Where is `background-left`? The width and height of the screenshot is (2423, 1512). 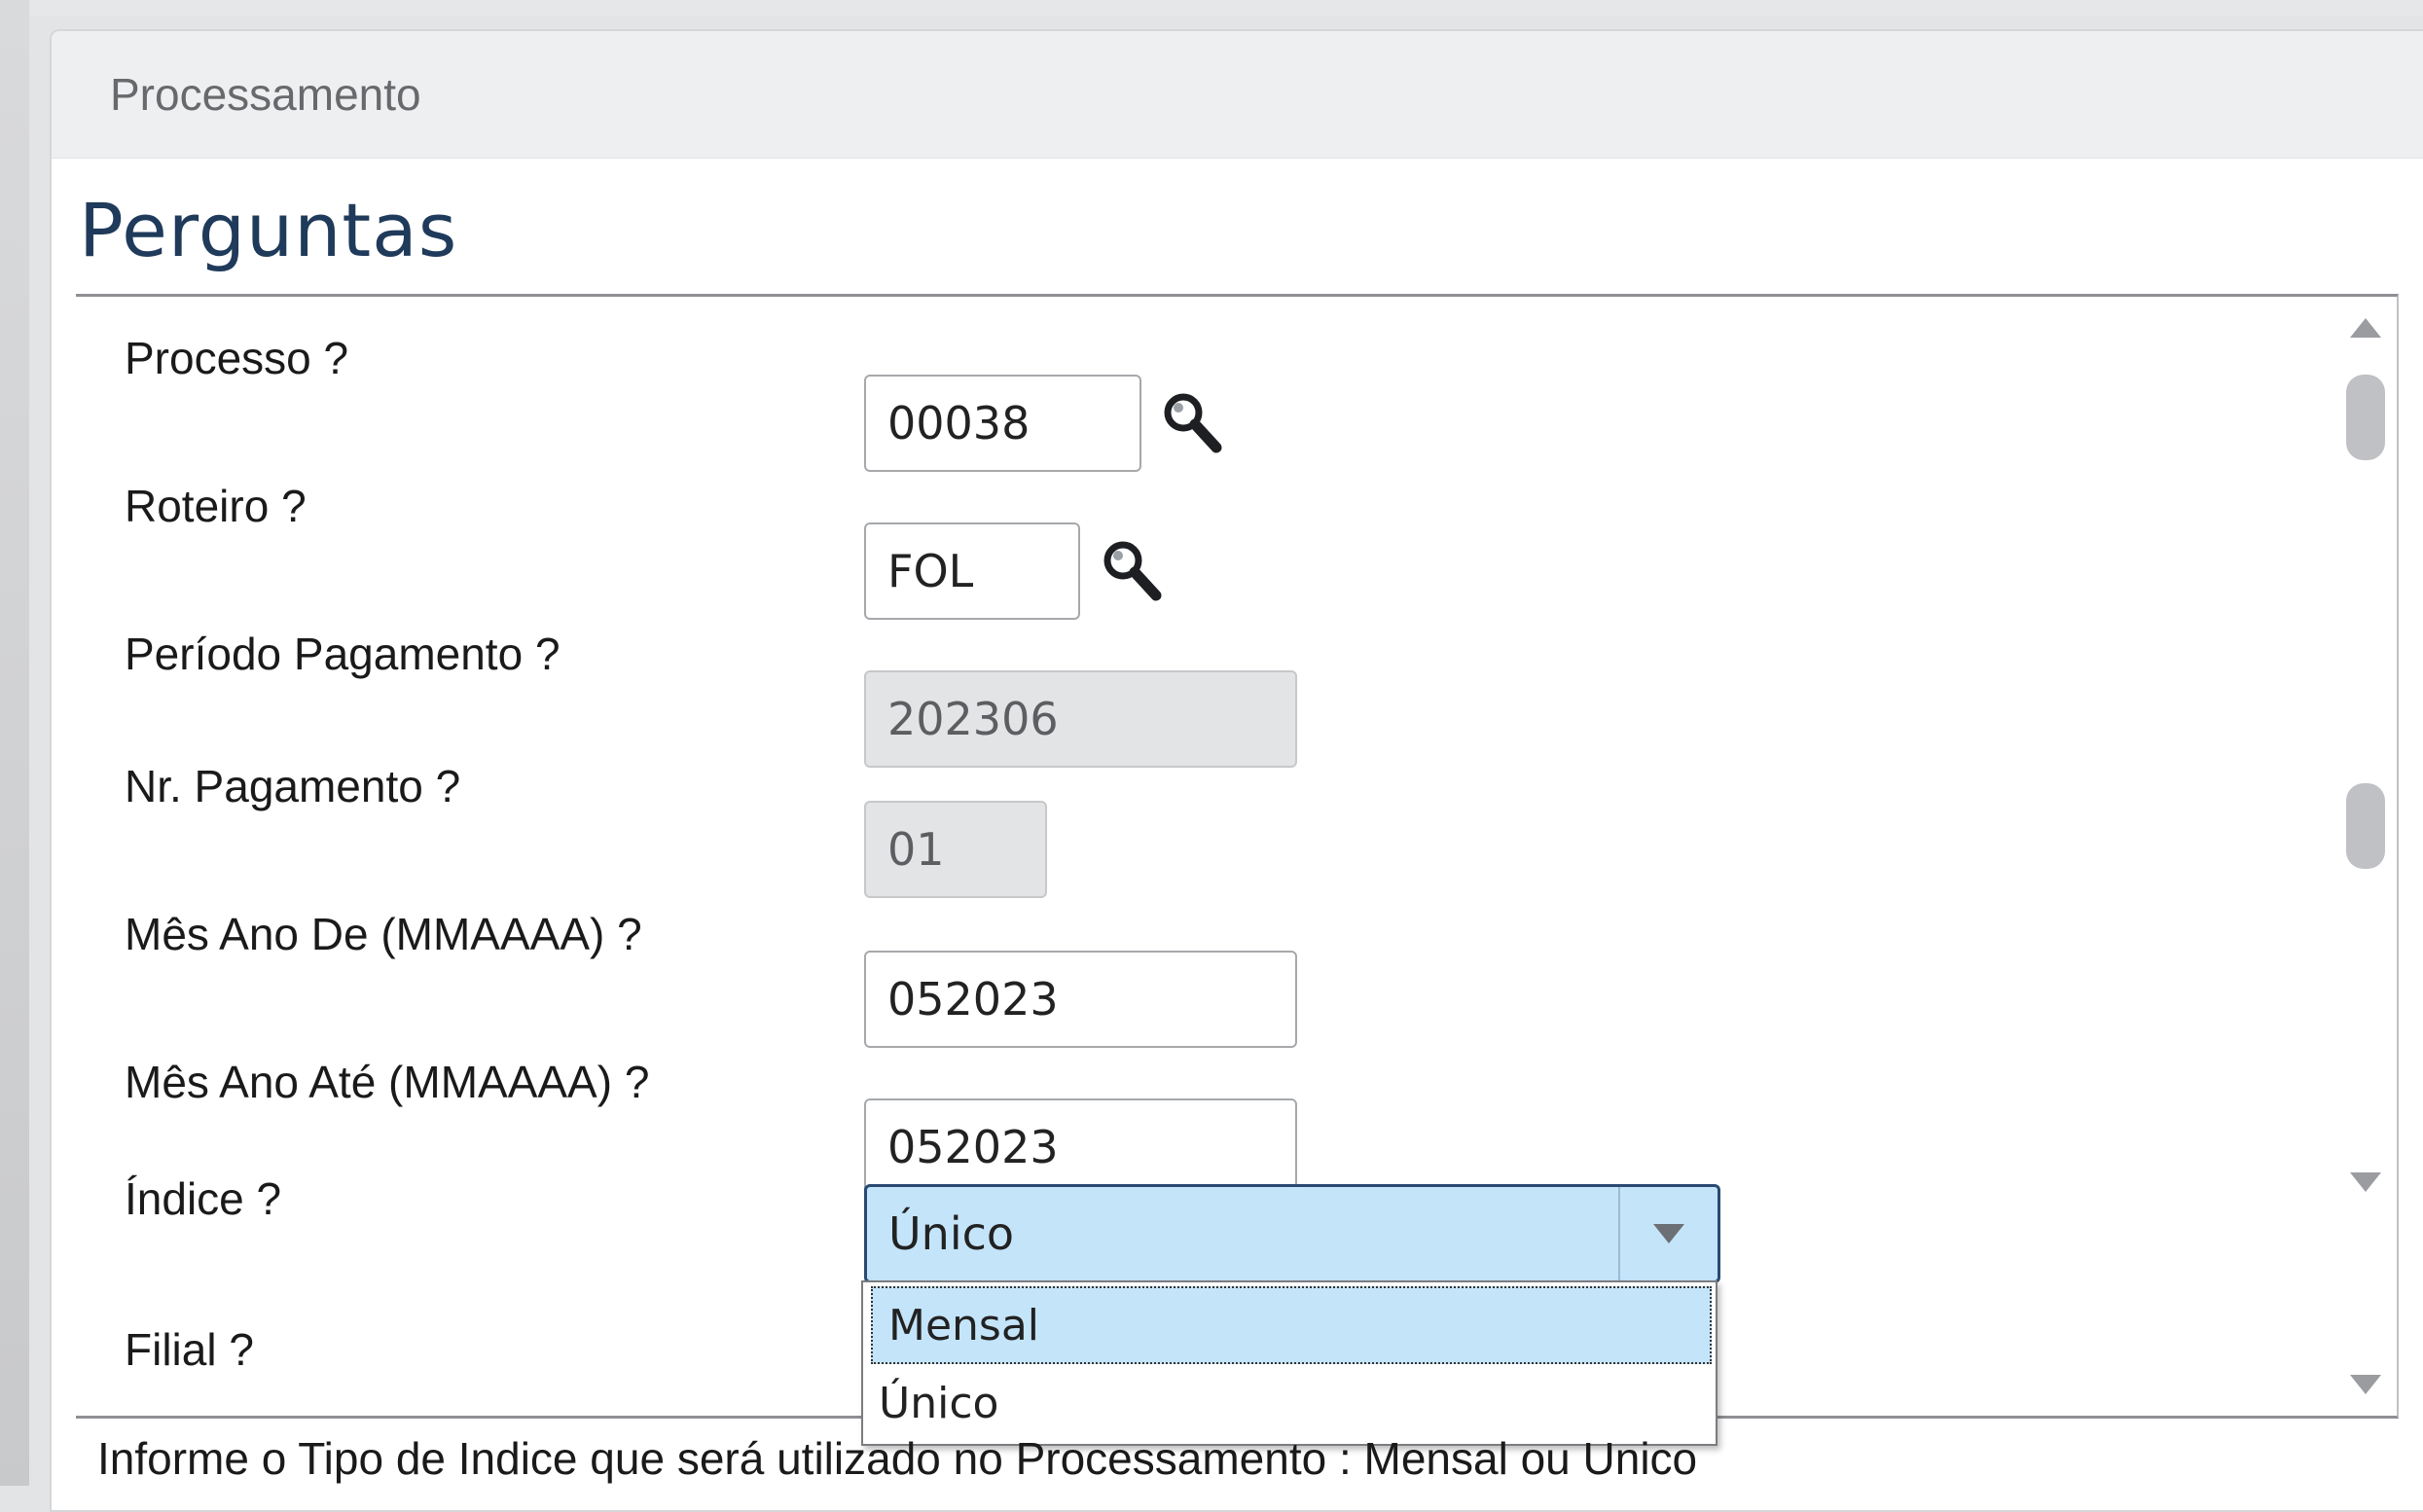
background-left is located at coordinates (15, 743).